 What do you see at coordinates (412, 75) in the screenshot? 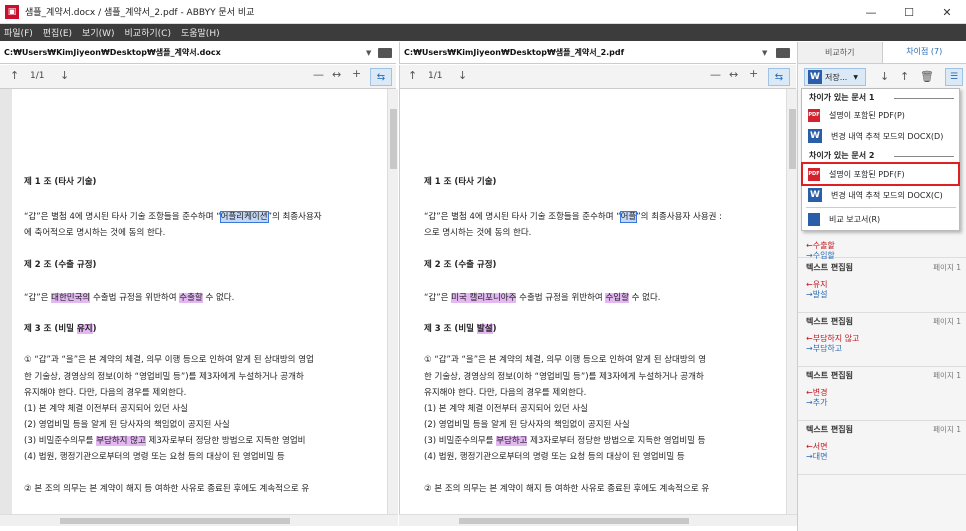
I see `right-prev-page-icon: ↑` at bounding box center [412, 75].